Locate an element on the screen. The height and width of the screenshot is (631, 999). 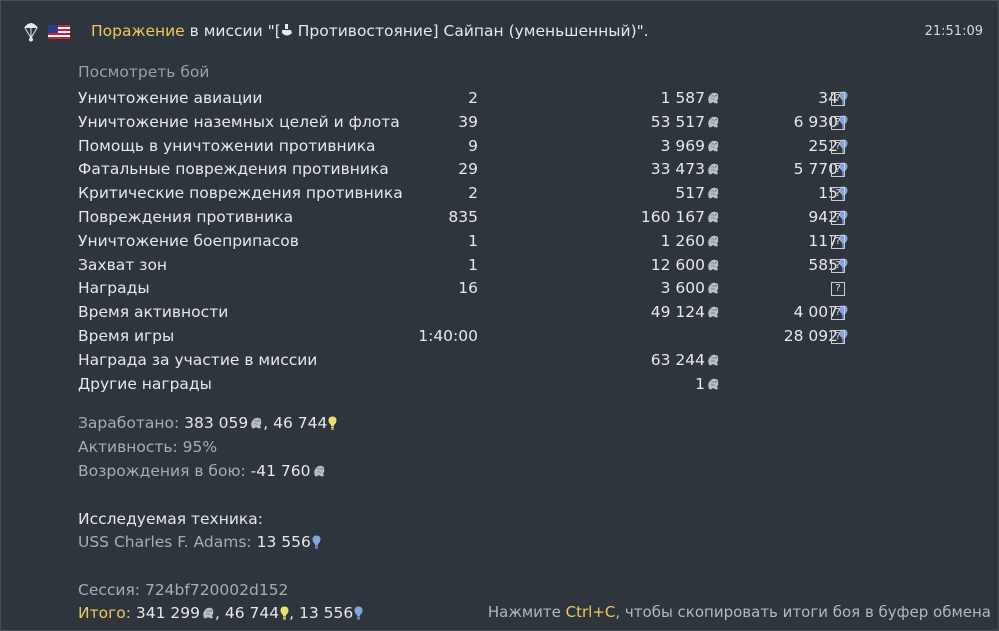
row-label: Время активности is located at coordinates (153, 312).